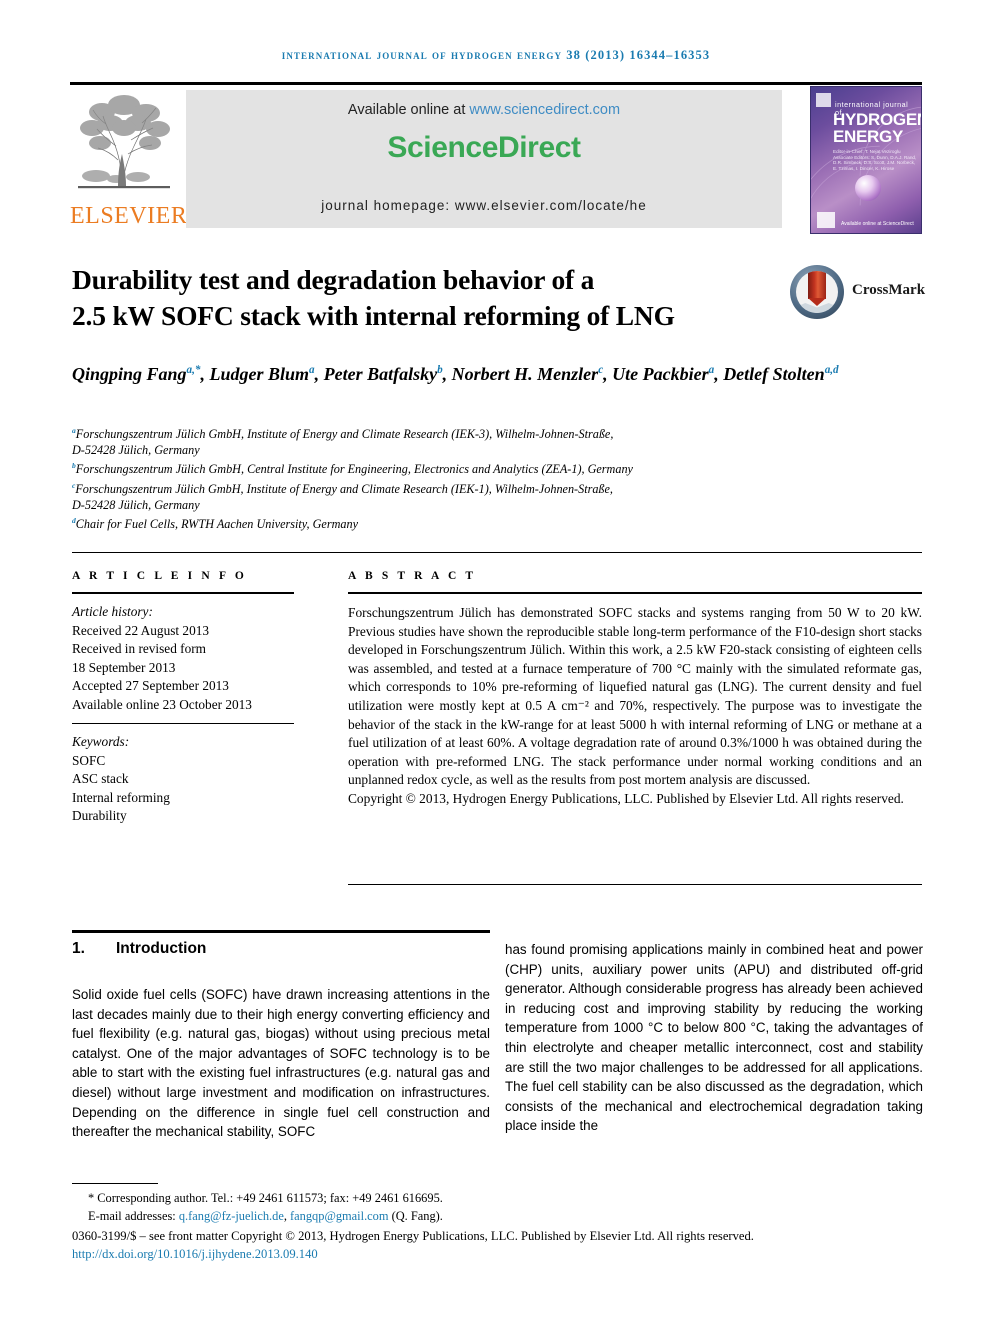 The width and height of the screenshot is (992, 1323). Describe the element at coordinates (183, 593) in the screenshot. I see `article-info-rule` at that location.